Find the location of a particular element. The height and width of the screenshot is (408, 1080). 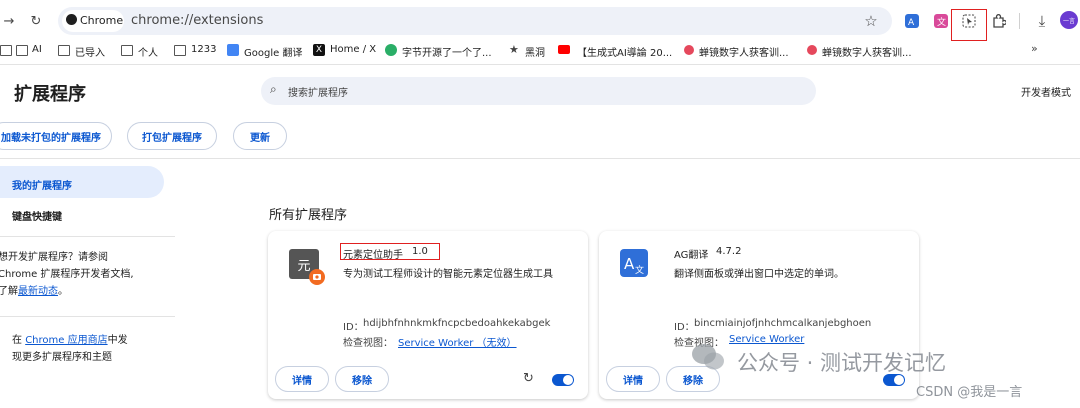

developer-mode-label: 开发者模式 is located at coordinates (1046, 91).